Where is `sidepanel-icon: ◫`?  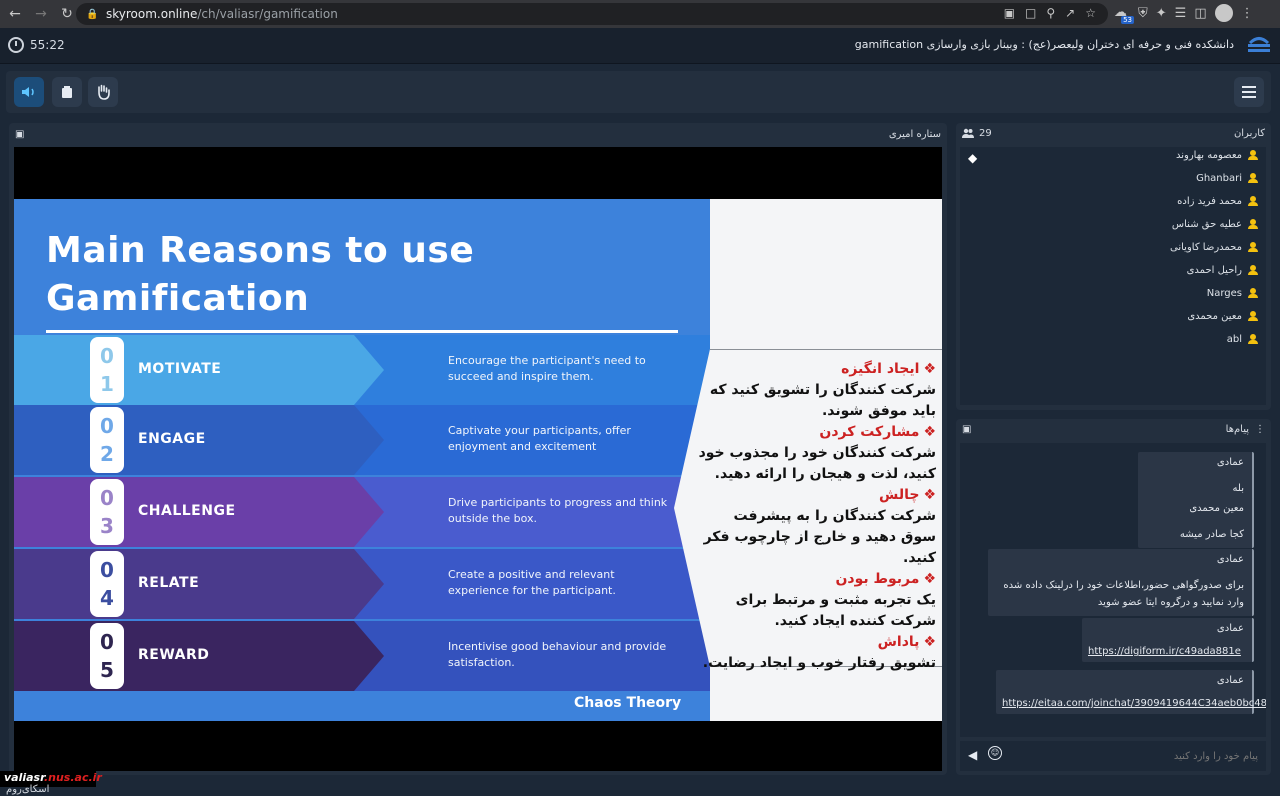 sidepanel-icon: ◫ is located at coordinates (1200, 13).